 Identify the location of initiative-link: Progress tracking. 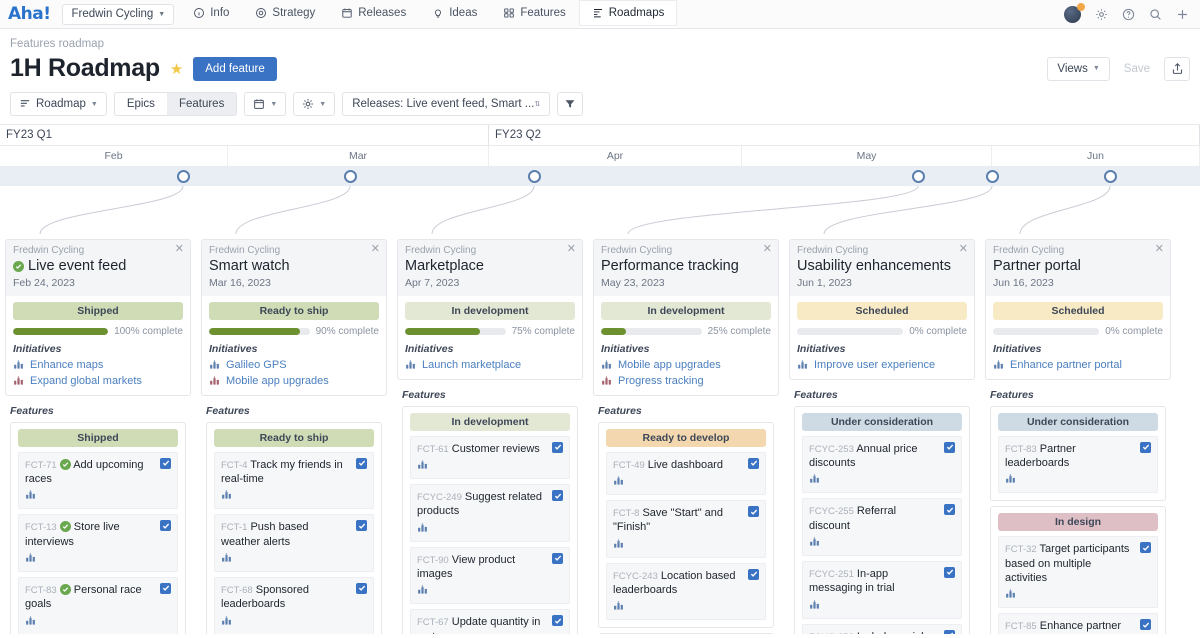
(661, 381).